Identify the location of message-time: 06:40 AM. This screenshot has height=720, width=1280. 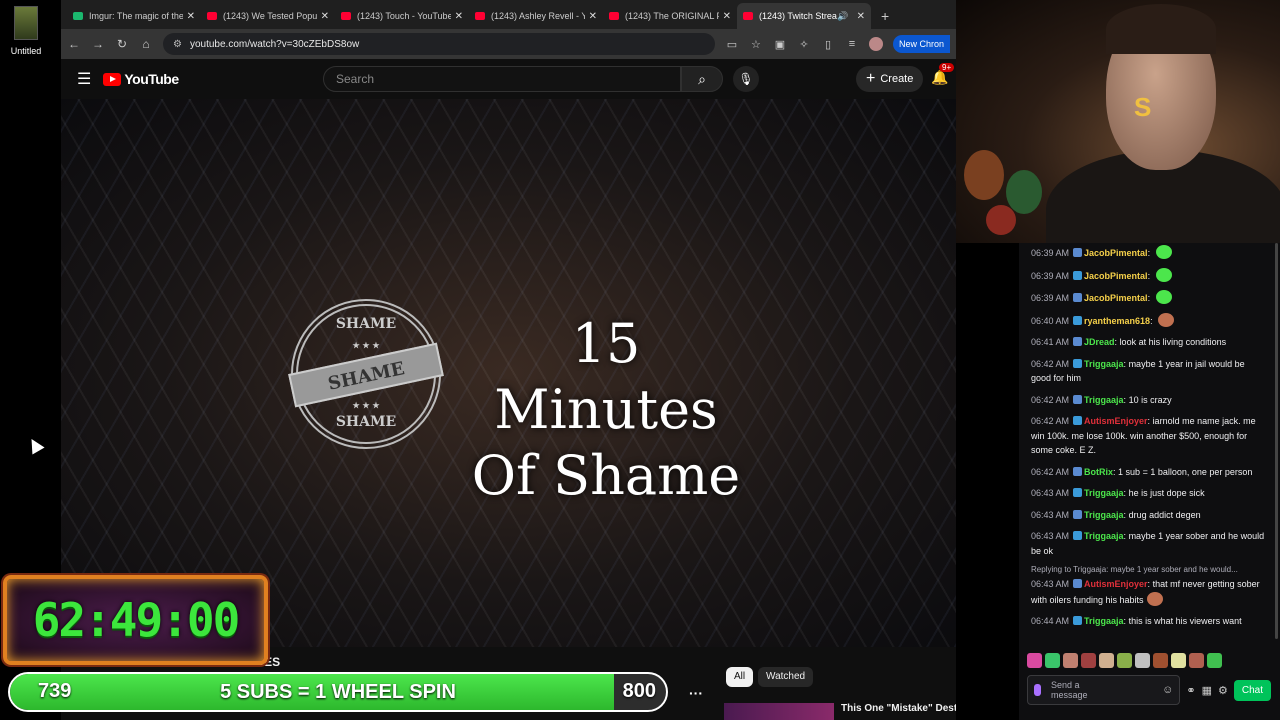
(1050, 320).